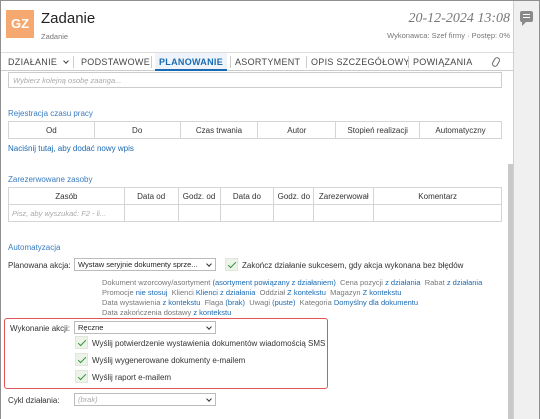 Image resolution: width=540 pixels, height=419 pixels. I want to click on reserved-resources-title: Zarezerwowane zasoby, so click(50, 179).